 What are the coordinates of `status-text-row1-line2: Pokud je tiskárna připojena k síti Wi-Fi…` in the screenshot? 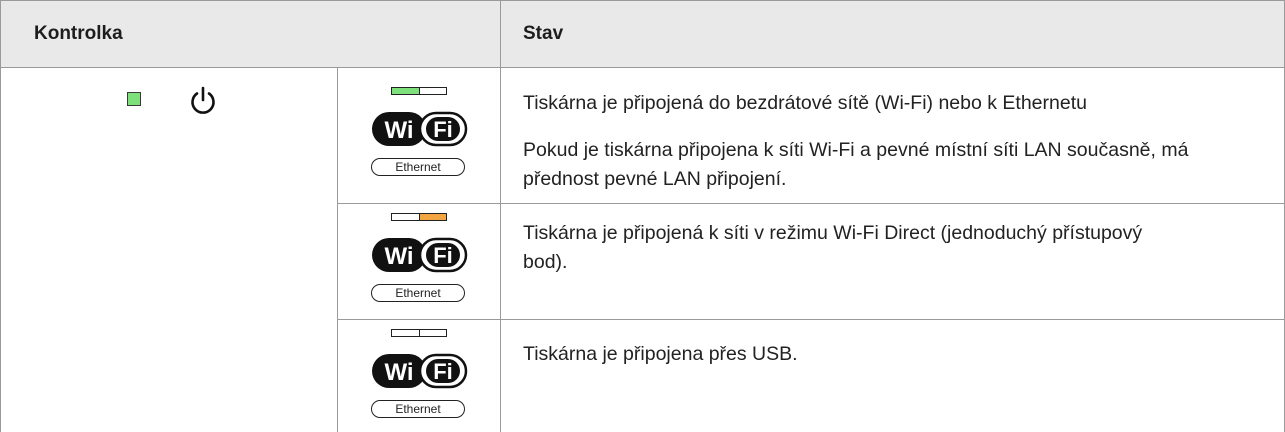 It's located at (856, 150).